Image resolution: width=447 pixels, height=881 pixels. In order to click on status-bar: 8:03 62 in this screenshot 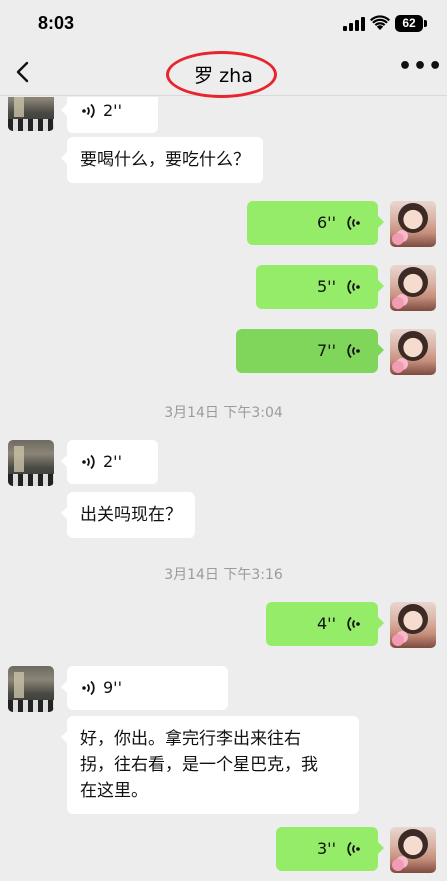, I will do `click(223, 24)`.